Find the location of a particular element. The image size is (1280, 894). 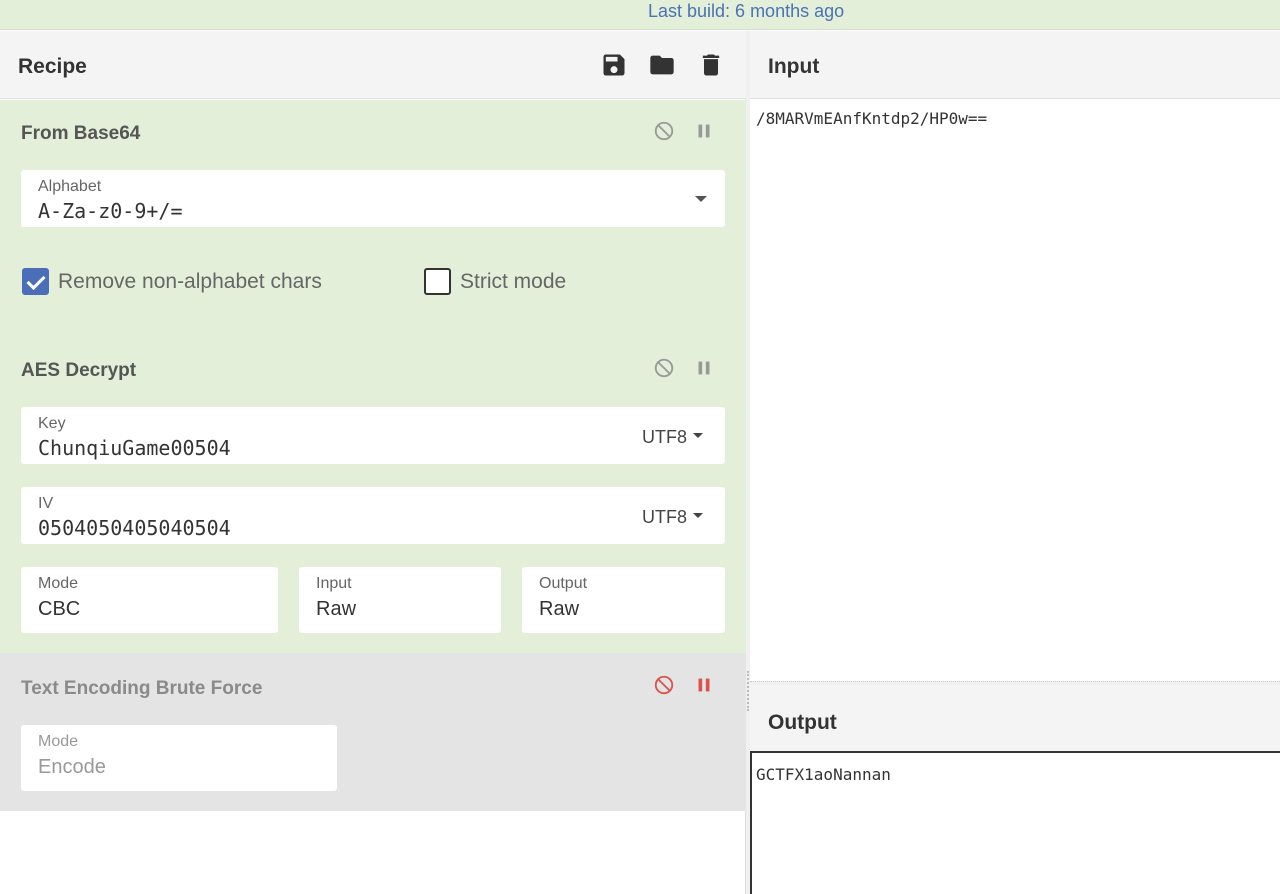

recipe-header: Recipe is located at coordinates (373, 65).